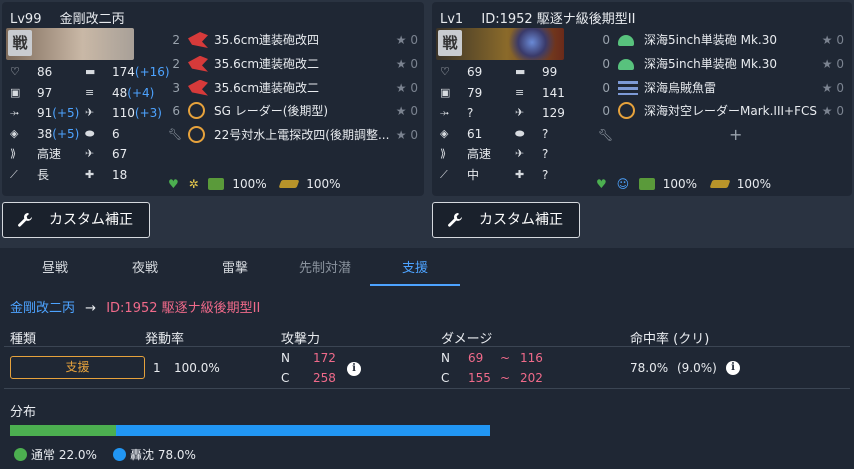 This screenshot has height=469, width=854. I want to click on distribution-bar-normal, so click(63, 430).